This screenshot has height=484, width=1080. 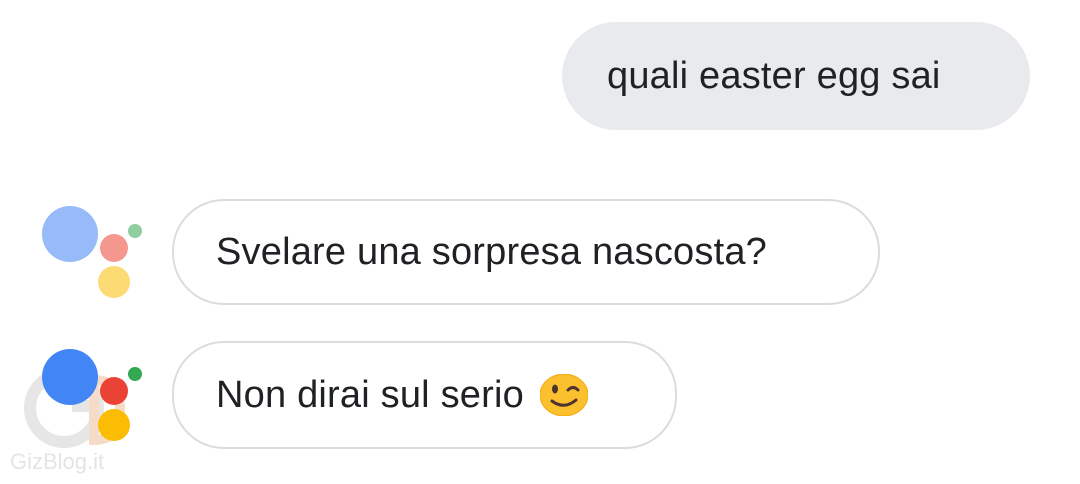 I want to click on assistant-message-bubble: Non dirai sul serio, so click(x=424, y=395).